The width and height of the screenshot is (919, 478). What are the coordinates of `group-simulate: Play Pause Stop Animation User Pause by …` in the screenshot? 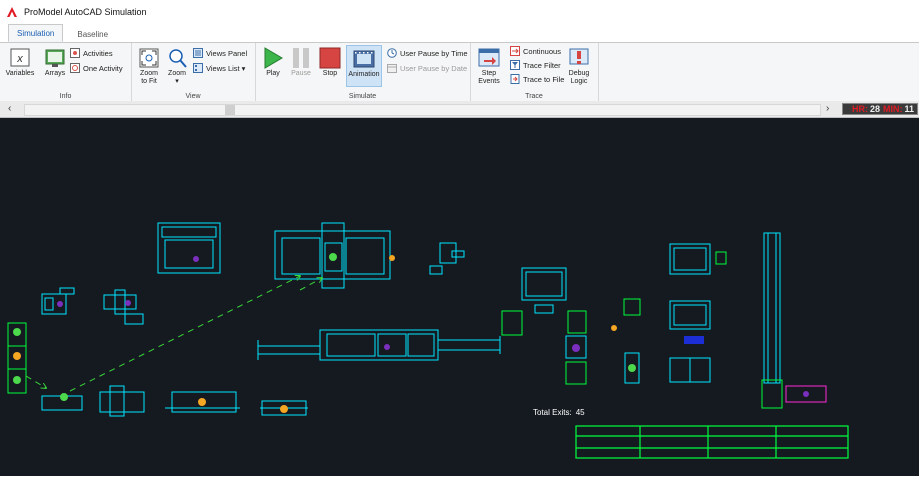 It's located at (363, 72).